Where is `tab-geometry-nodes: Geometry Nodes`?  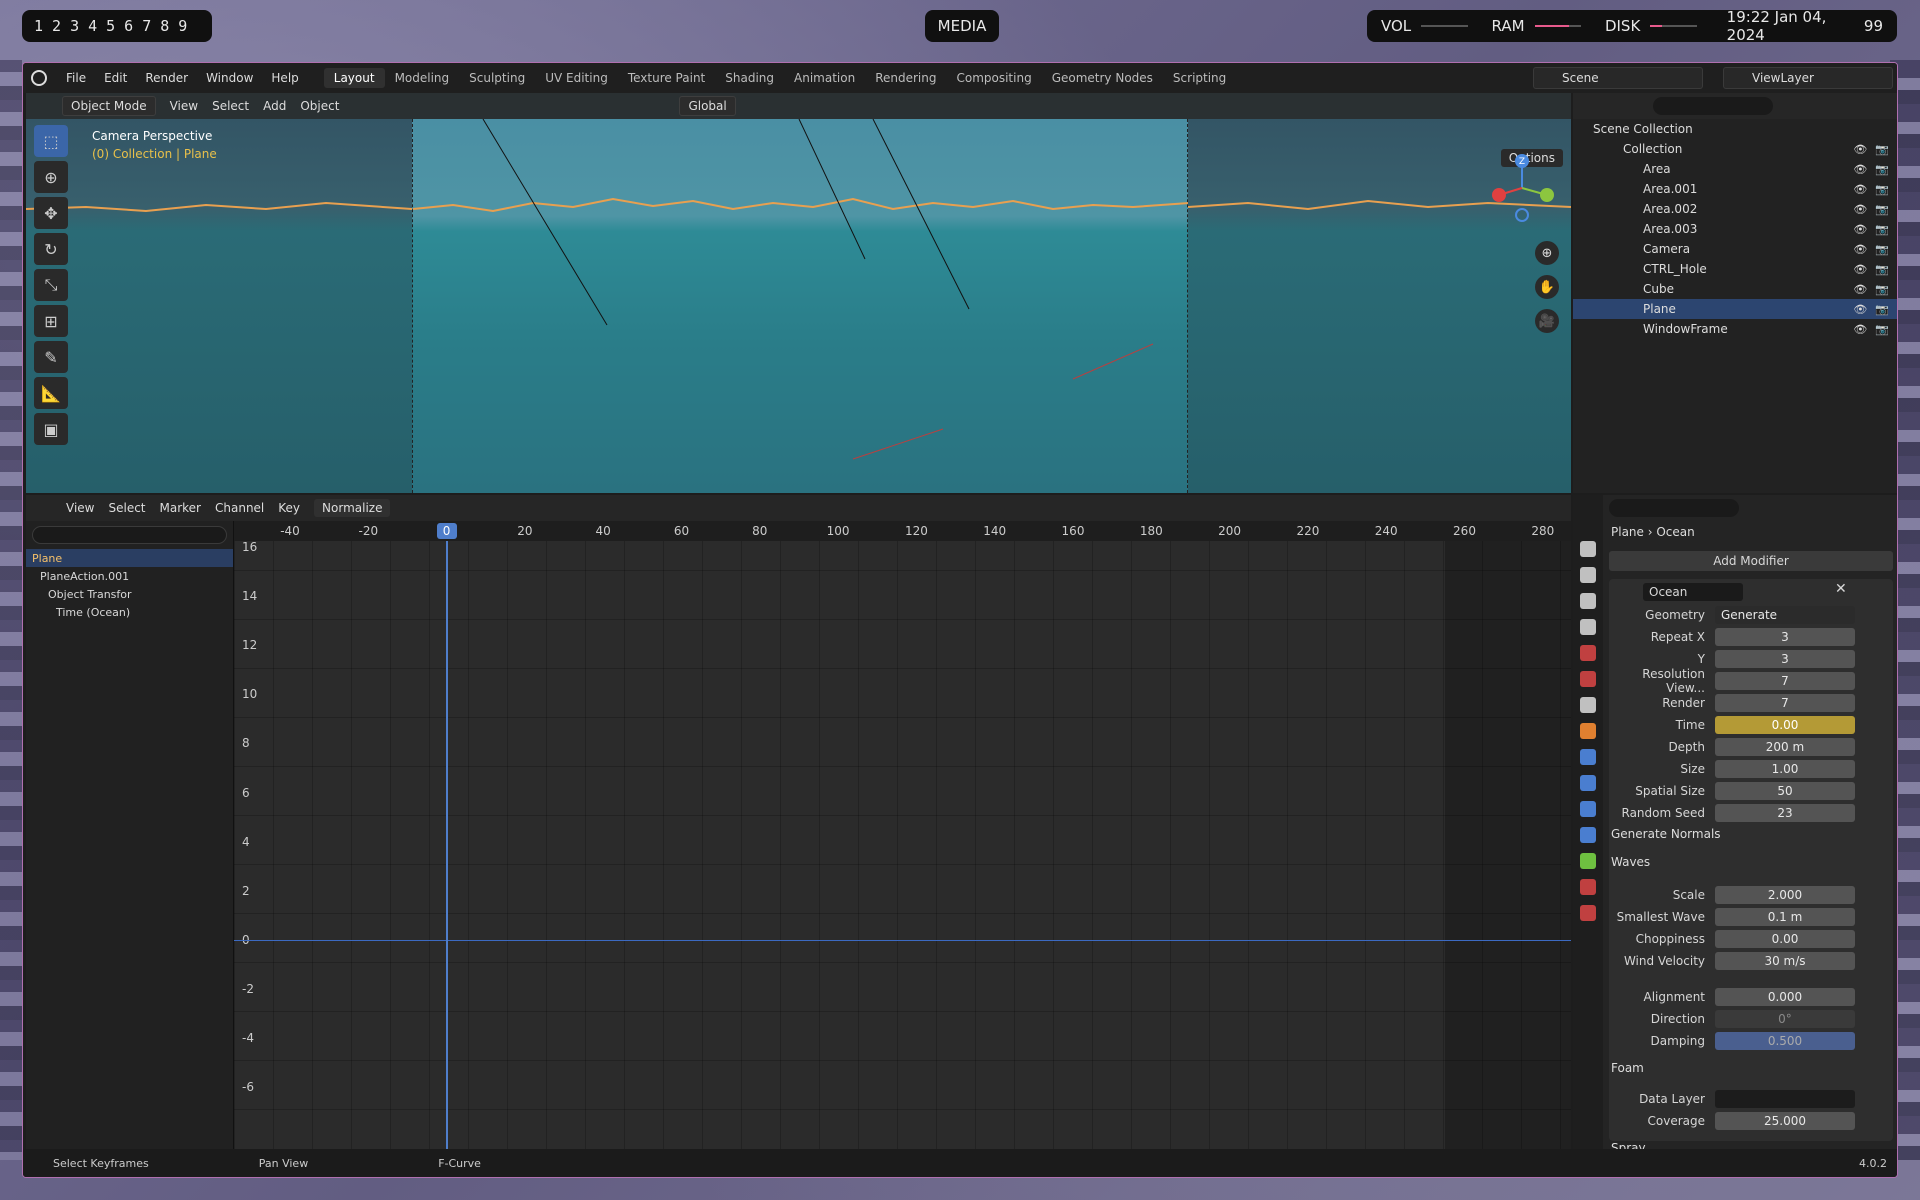
tab-geometry-nodes: Geometry Nodes is located at coordinates (1102, 78).